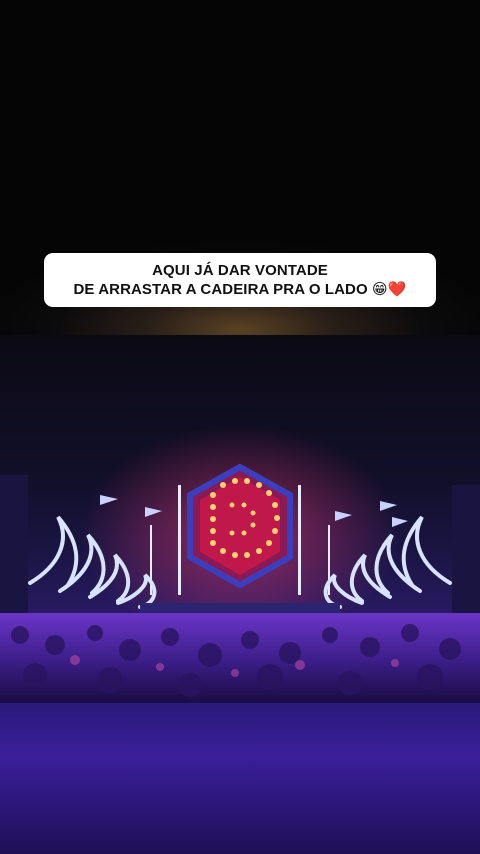 The height and width of the screenshot is (854, 480). What do you see at coordinates (14, 545) in the screenshot?
I see `left-tower` at bounding box center [14, 545].